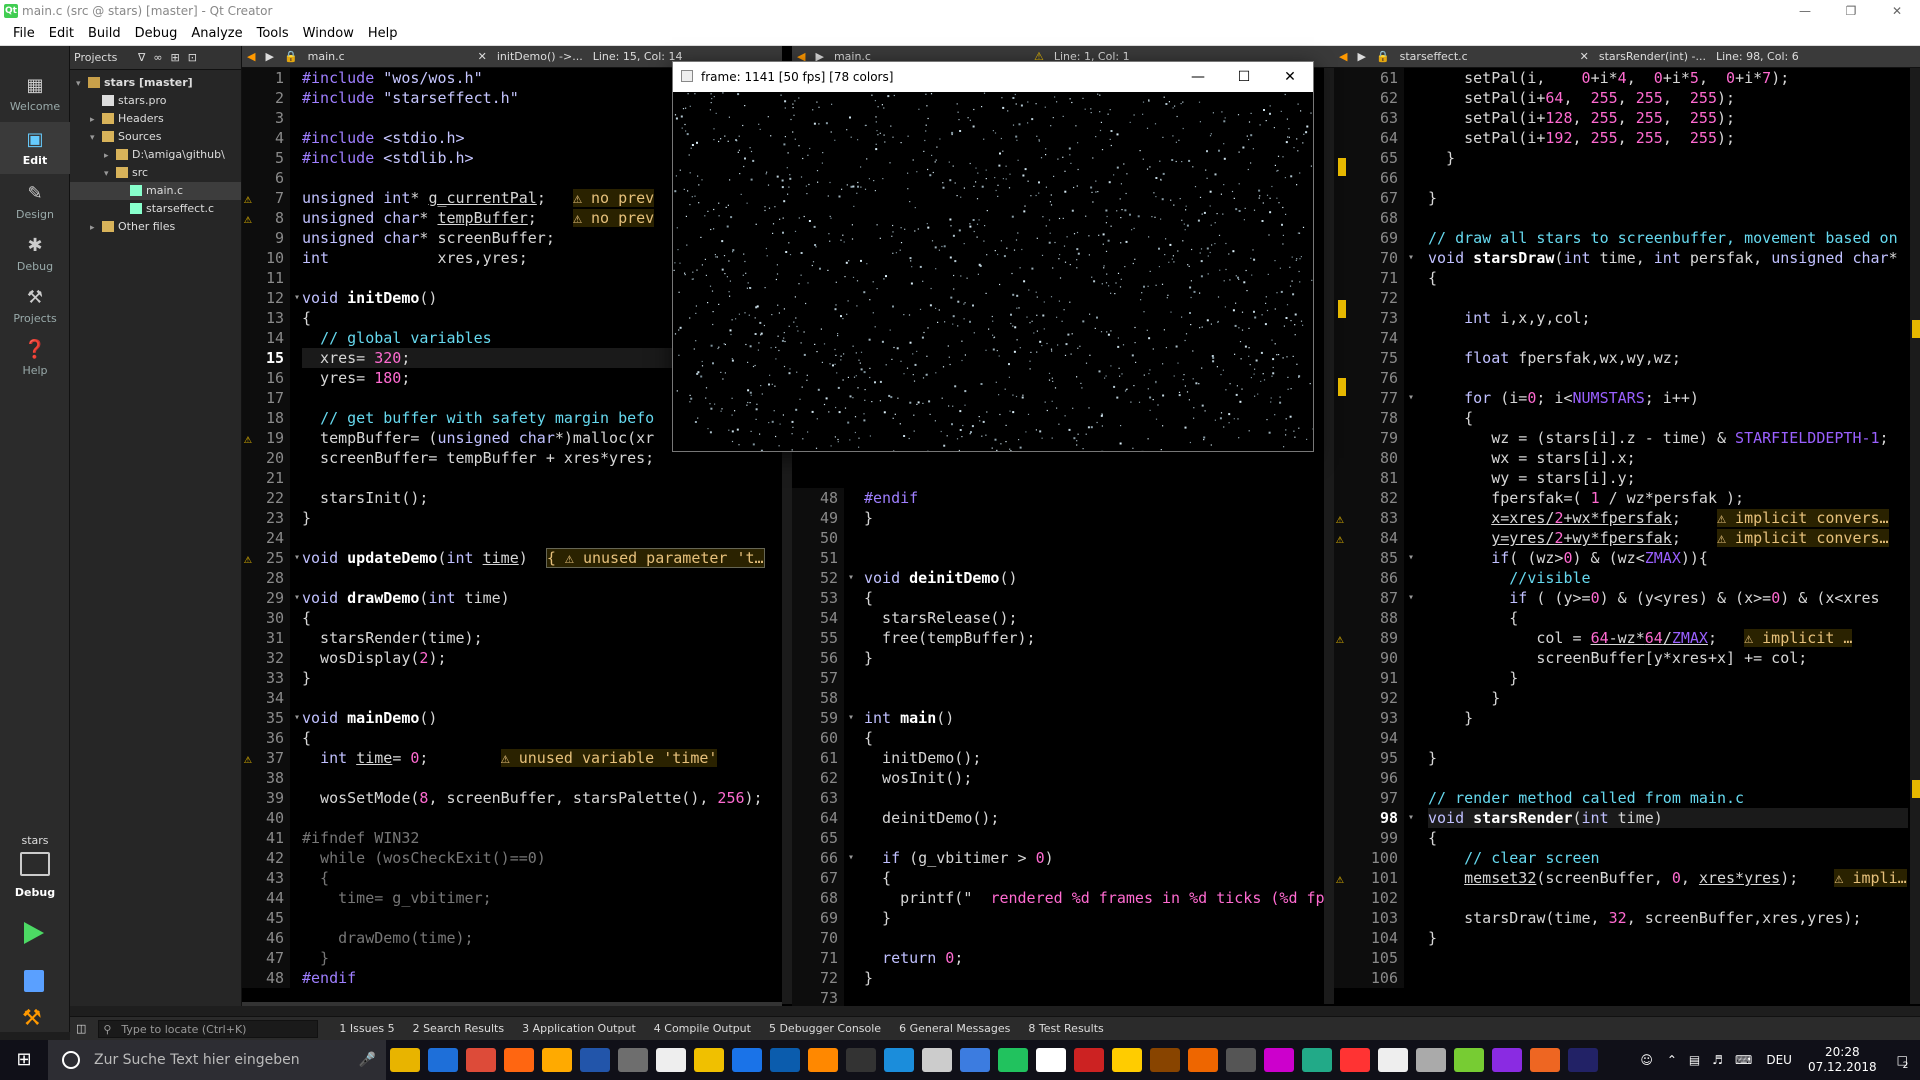 The image size is (1920, 1080). Describe the element at coordinates (81, 1028) in the screenshot. I see `toggle-sidebar-icon: ◫` at that location.